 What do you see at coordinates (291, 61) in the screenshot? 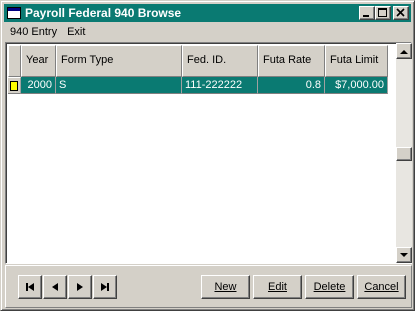
I see `column-header-futa-rate: Futa Rate` at bounding box center [291, 61].